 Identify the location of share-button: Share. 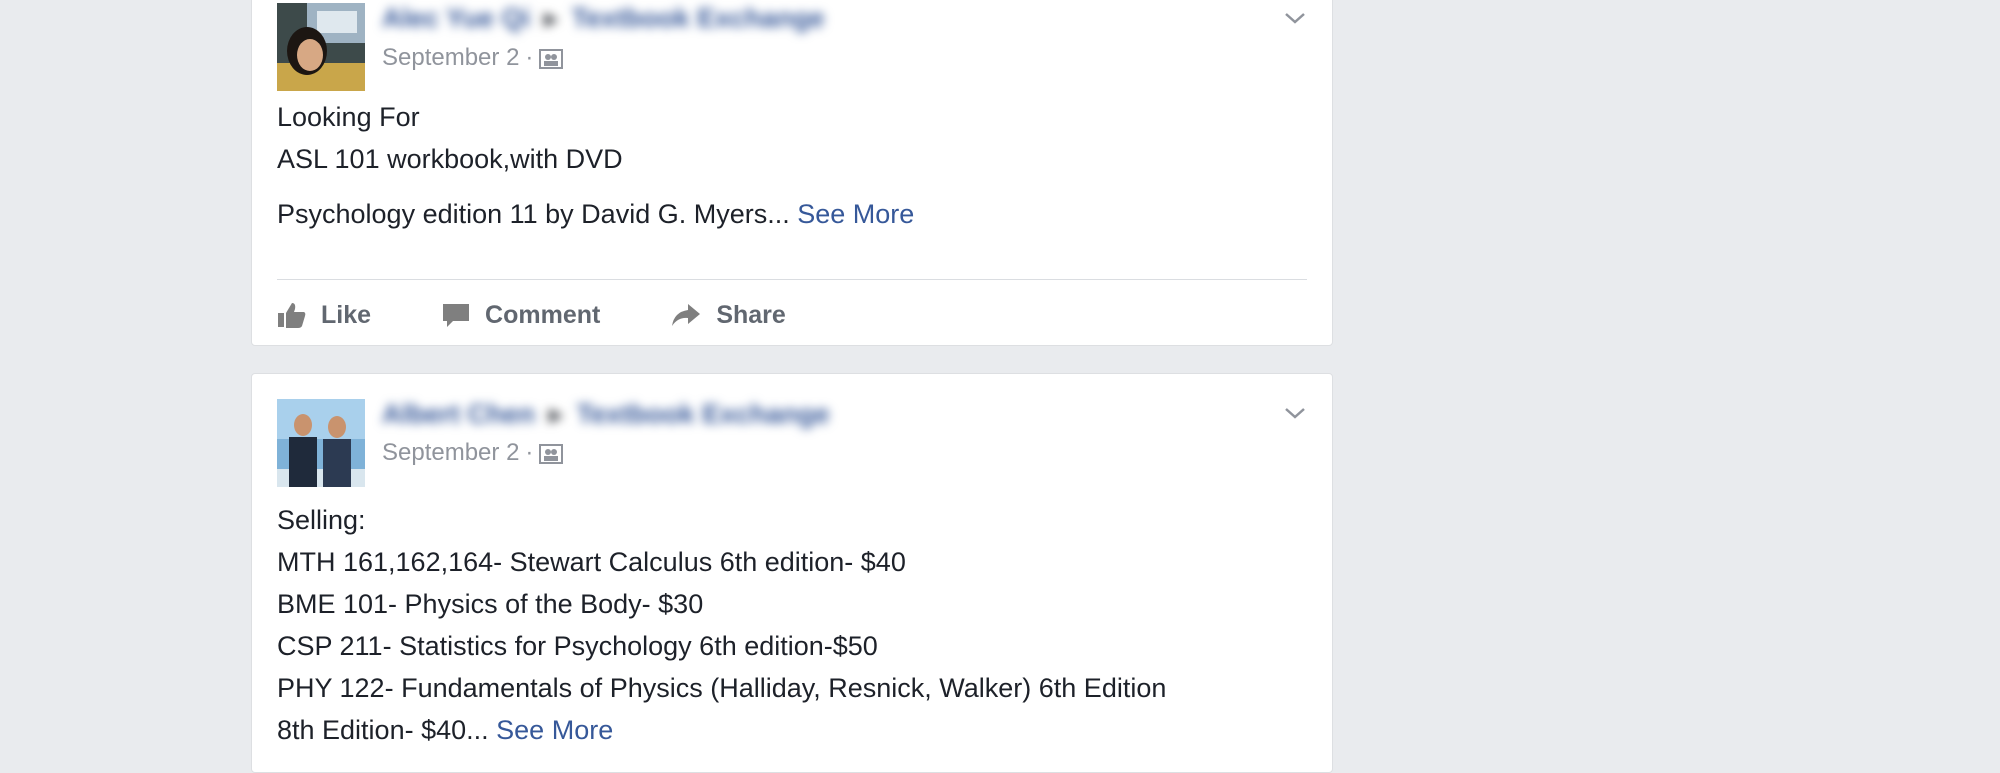
(728, 315).